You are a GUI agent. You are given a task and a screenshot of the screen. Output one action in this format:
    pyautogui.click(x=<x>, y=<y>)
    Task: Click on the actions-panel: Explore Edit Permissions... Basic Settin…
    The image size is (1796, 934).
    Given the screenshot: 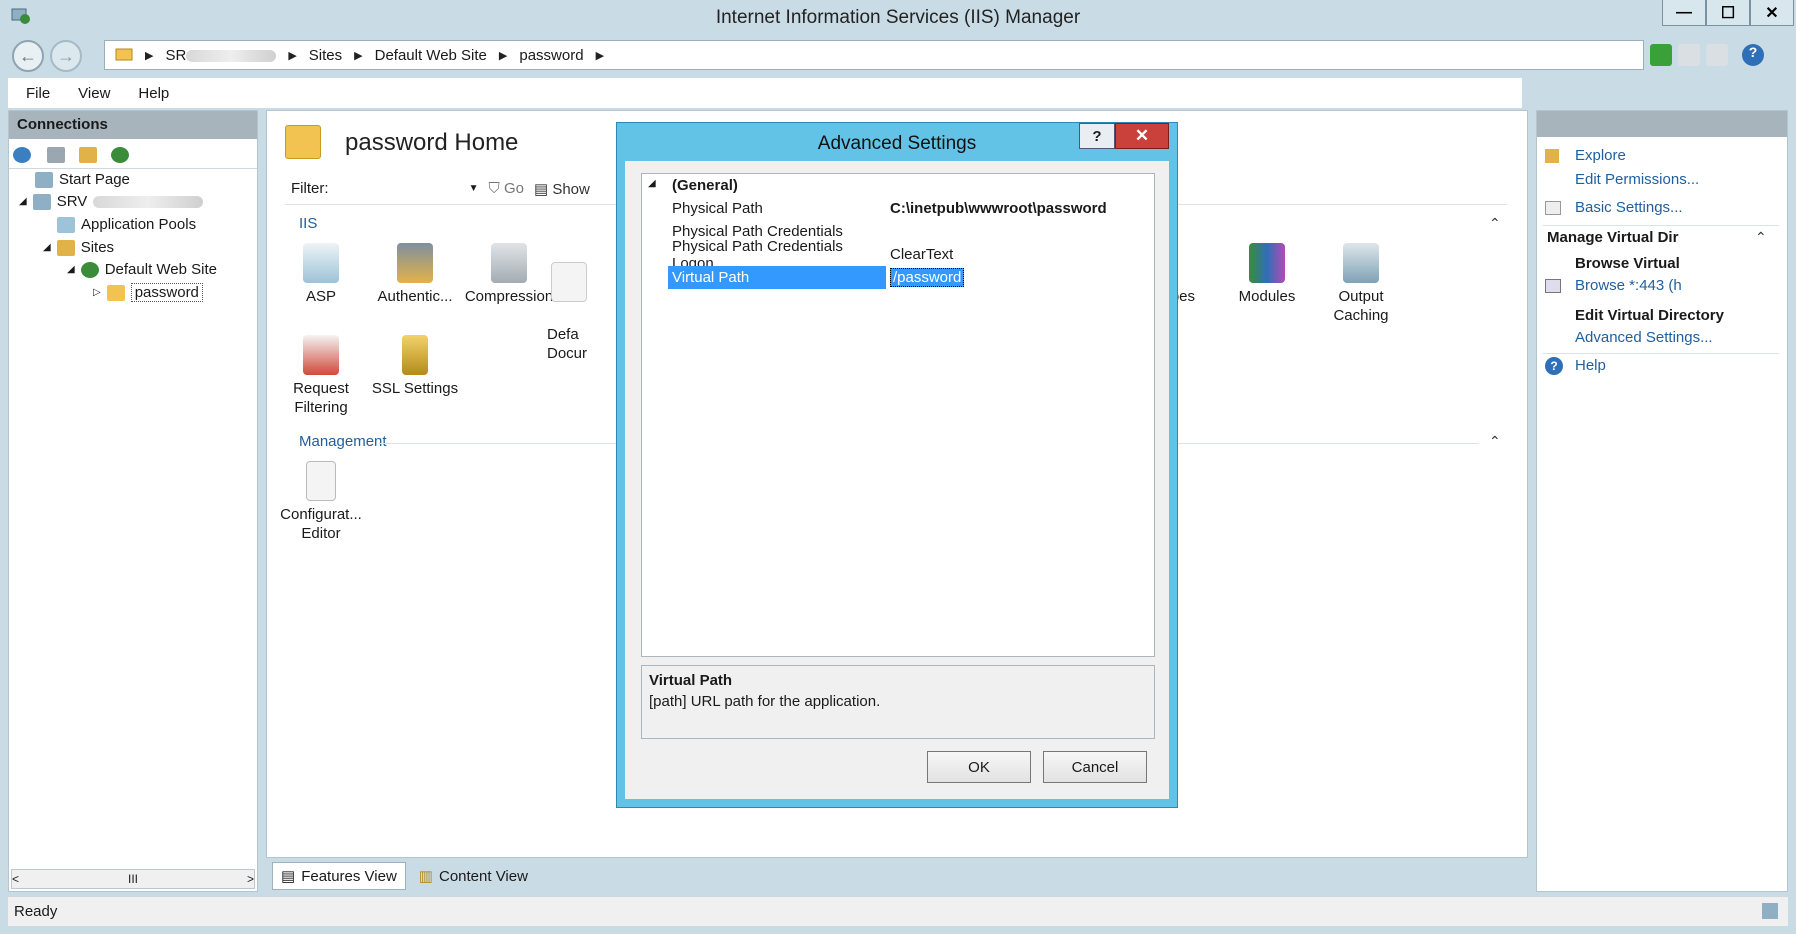 What is the action you would take?
    pyautogui.click(x=1662, y=501)
    